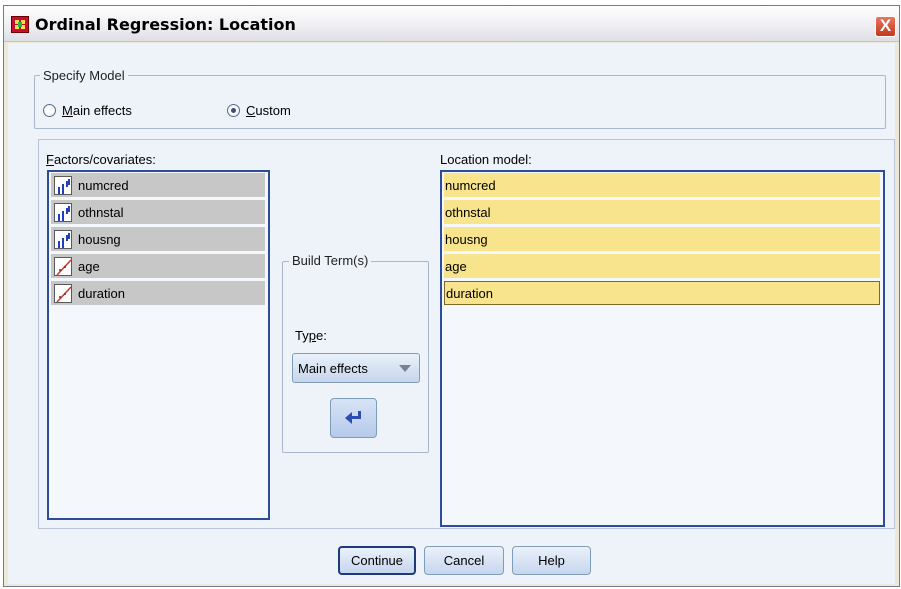 This screenshot has width=901, height=589. I want to click on window-title: Ordinal Regression: Location, so click(165, 24).